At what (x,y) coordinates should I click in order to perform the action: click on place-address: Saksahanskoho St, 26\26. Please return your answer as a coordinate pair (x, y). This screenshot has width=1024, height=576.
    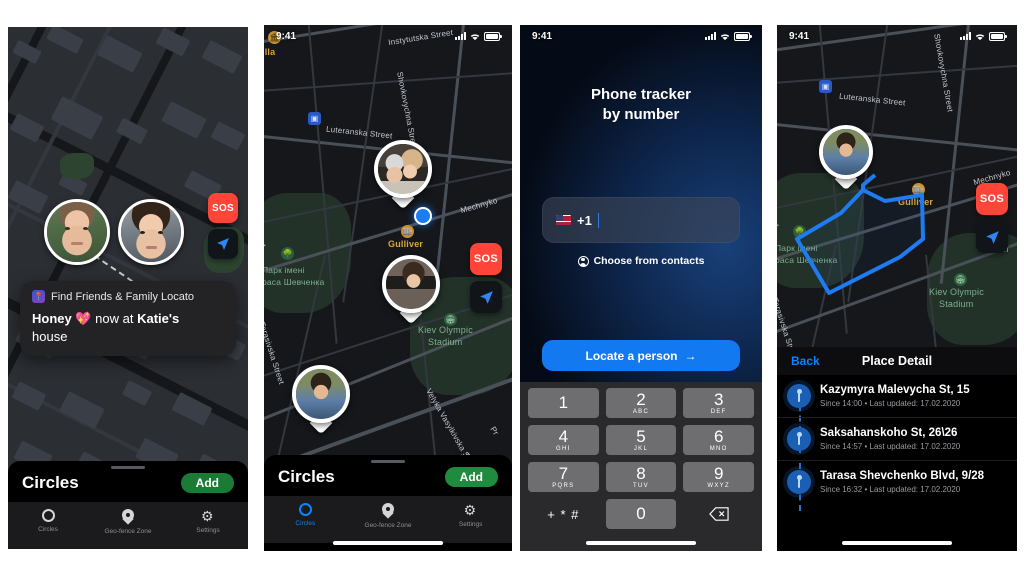
    Looking at the image, I should click on (889, 433).